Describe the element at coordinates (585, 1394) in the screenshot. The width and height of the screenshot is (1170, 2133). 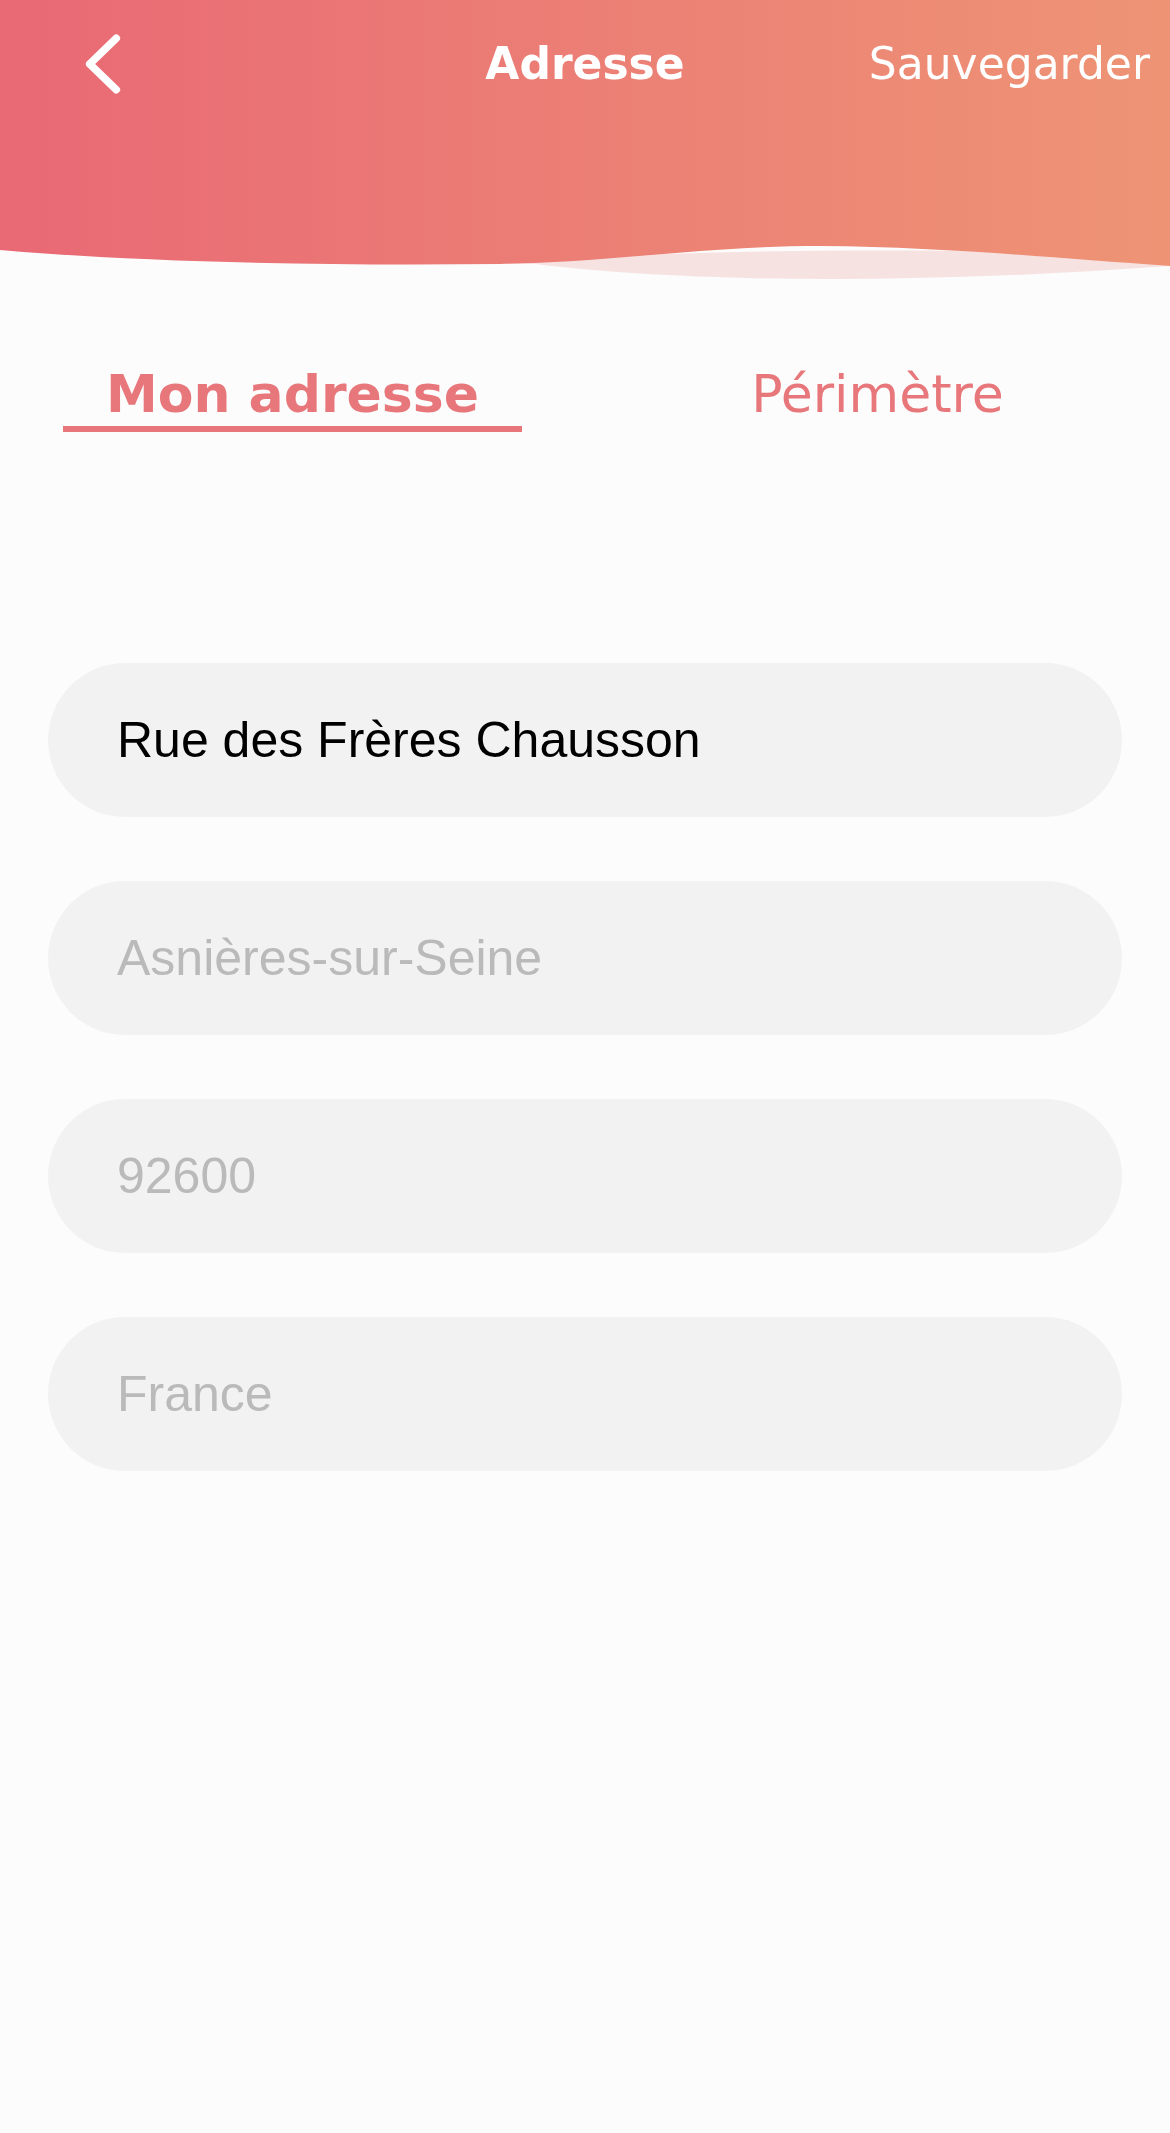
I see `address-field: France` at that location.